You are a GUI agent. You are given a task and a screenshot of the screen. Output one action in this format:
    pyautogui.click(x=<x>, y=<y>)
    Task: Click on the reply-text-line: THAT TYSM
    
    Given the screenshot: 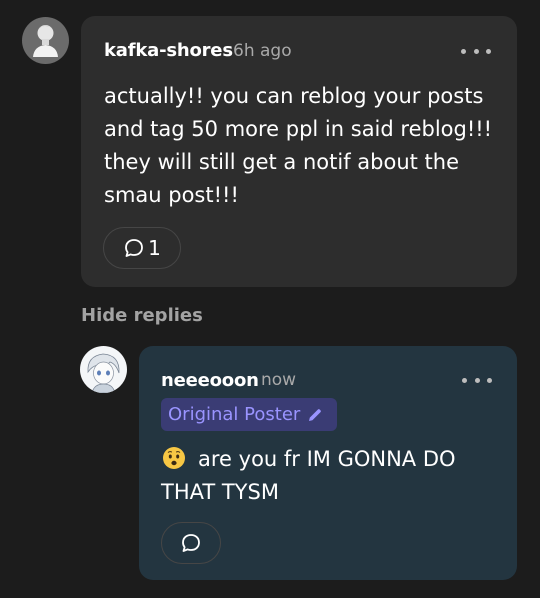 What is the action you would take?
    pyautogui.click(x=220, y=492)
    